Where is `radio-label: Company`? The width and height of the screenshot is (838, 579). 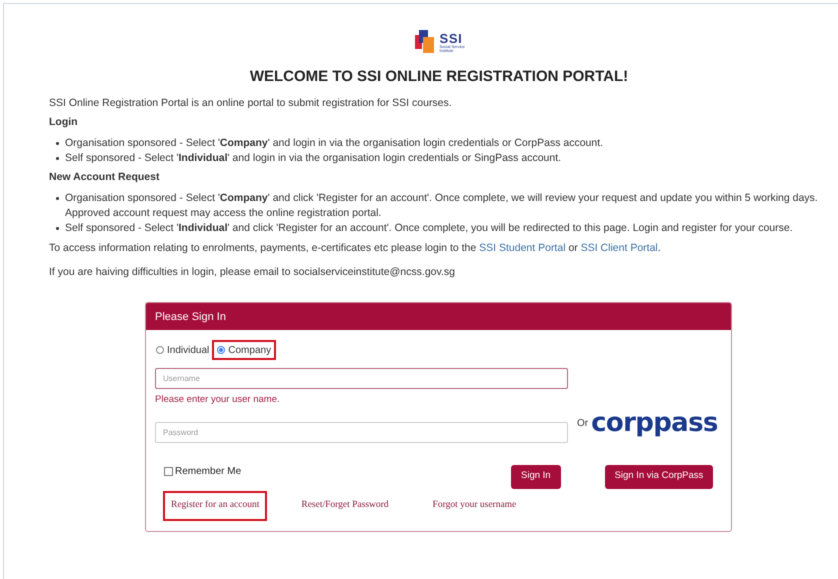 radio-label: Company is located at coordinates (250, 351).